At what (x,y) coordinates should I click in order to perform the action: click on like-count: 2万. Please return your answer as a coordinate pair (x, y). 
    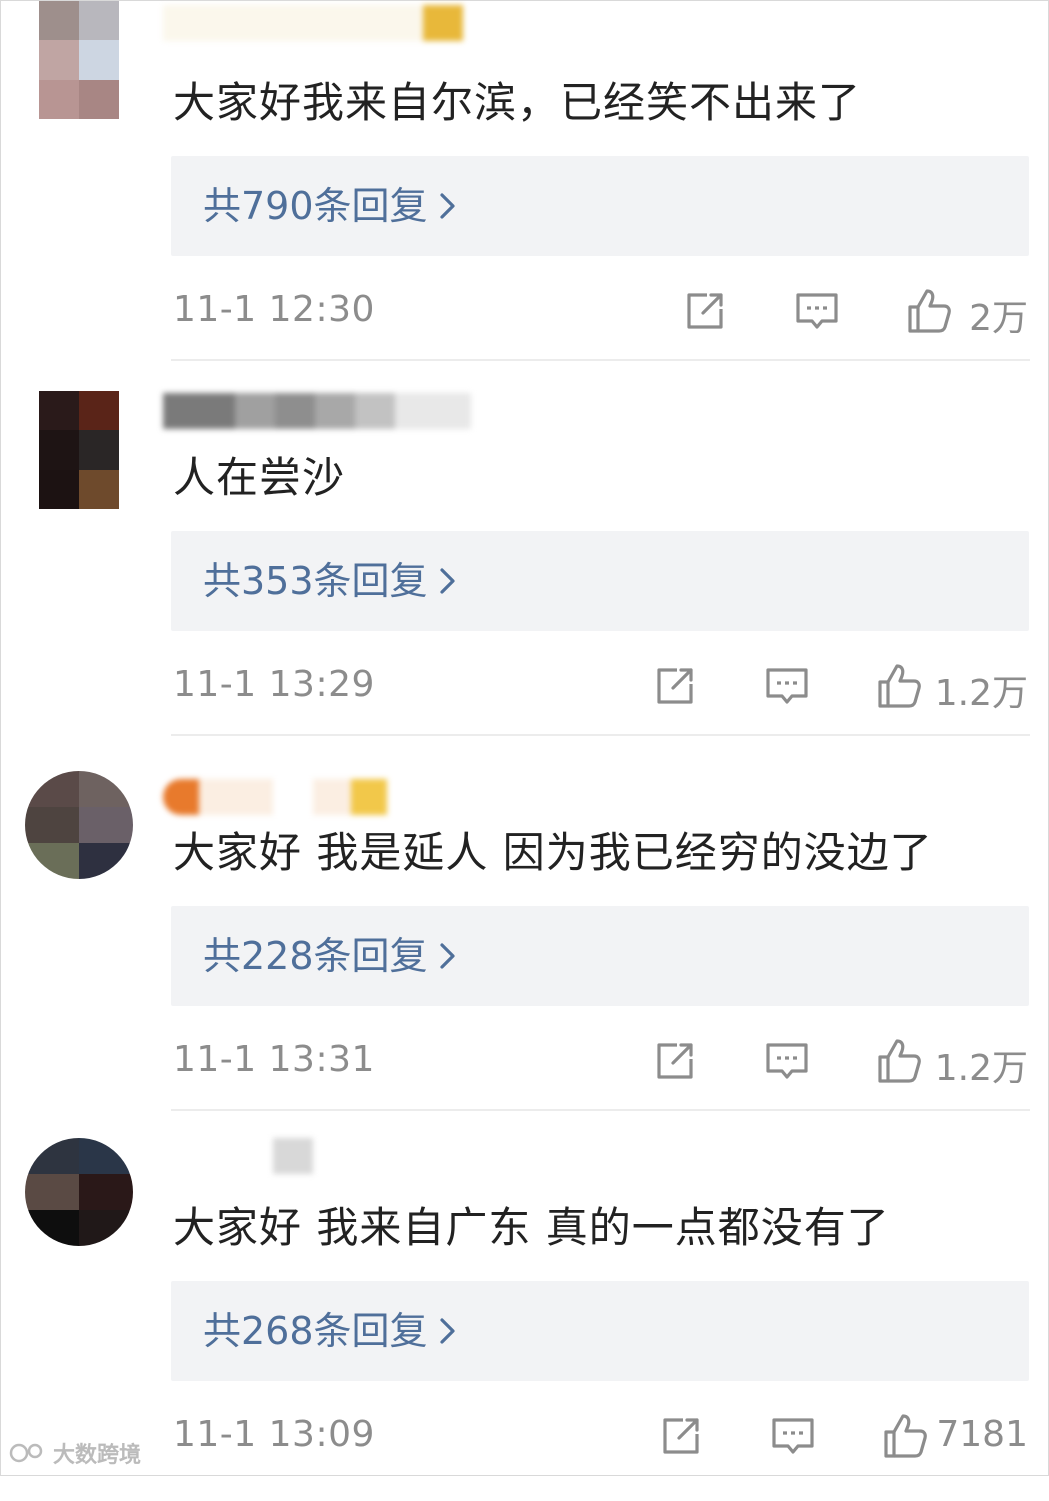
    Looking at the image, I should click on (998, 318).